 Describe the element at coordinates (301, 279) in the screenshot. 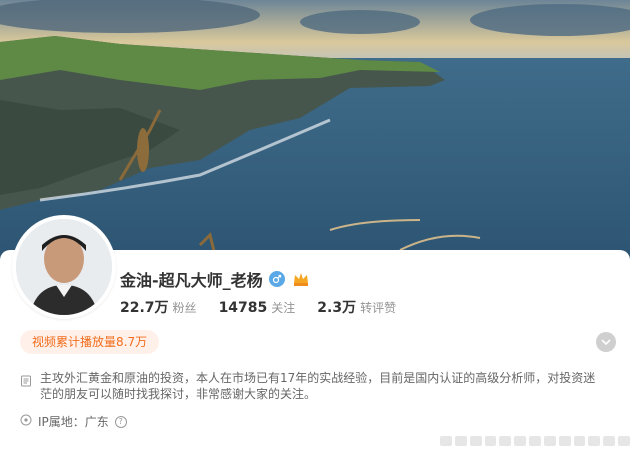

I see `crown-badge-icon` at that location.